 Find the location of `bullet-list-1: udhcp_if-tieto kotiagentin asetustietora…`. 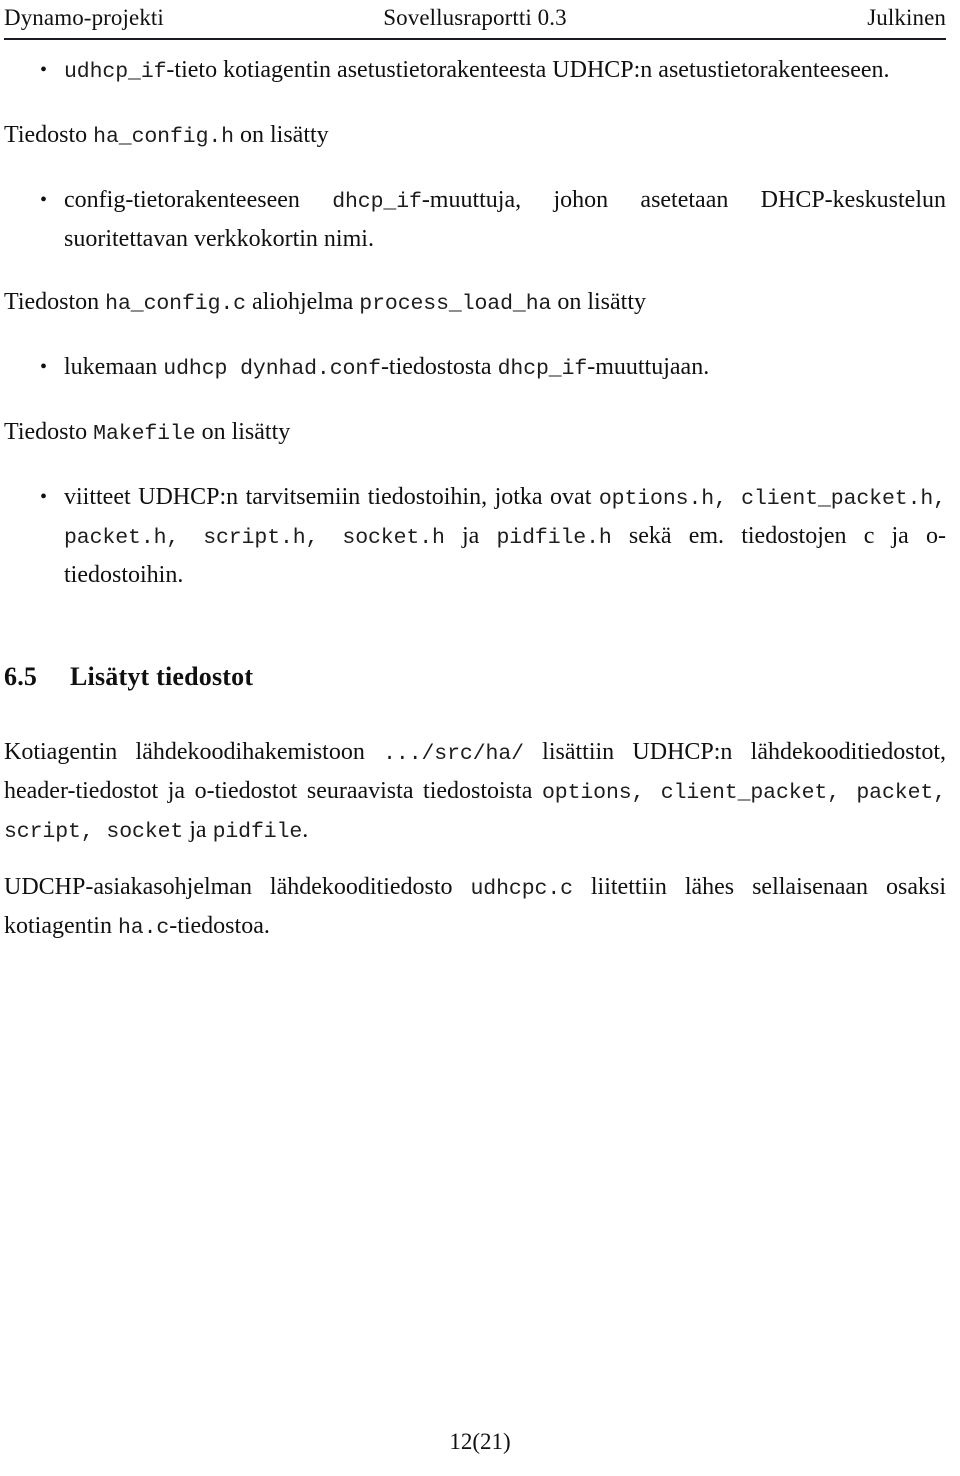

bullet-list-1: udhcp_if-tieto kotiagentin asetustietora… is located at coordinates (475, 71).